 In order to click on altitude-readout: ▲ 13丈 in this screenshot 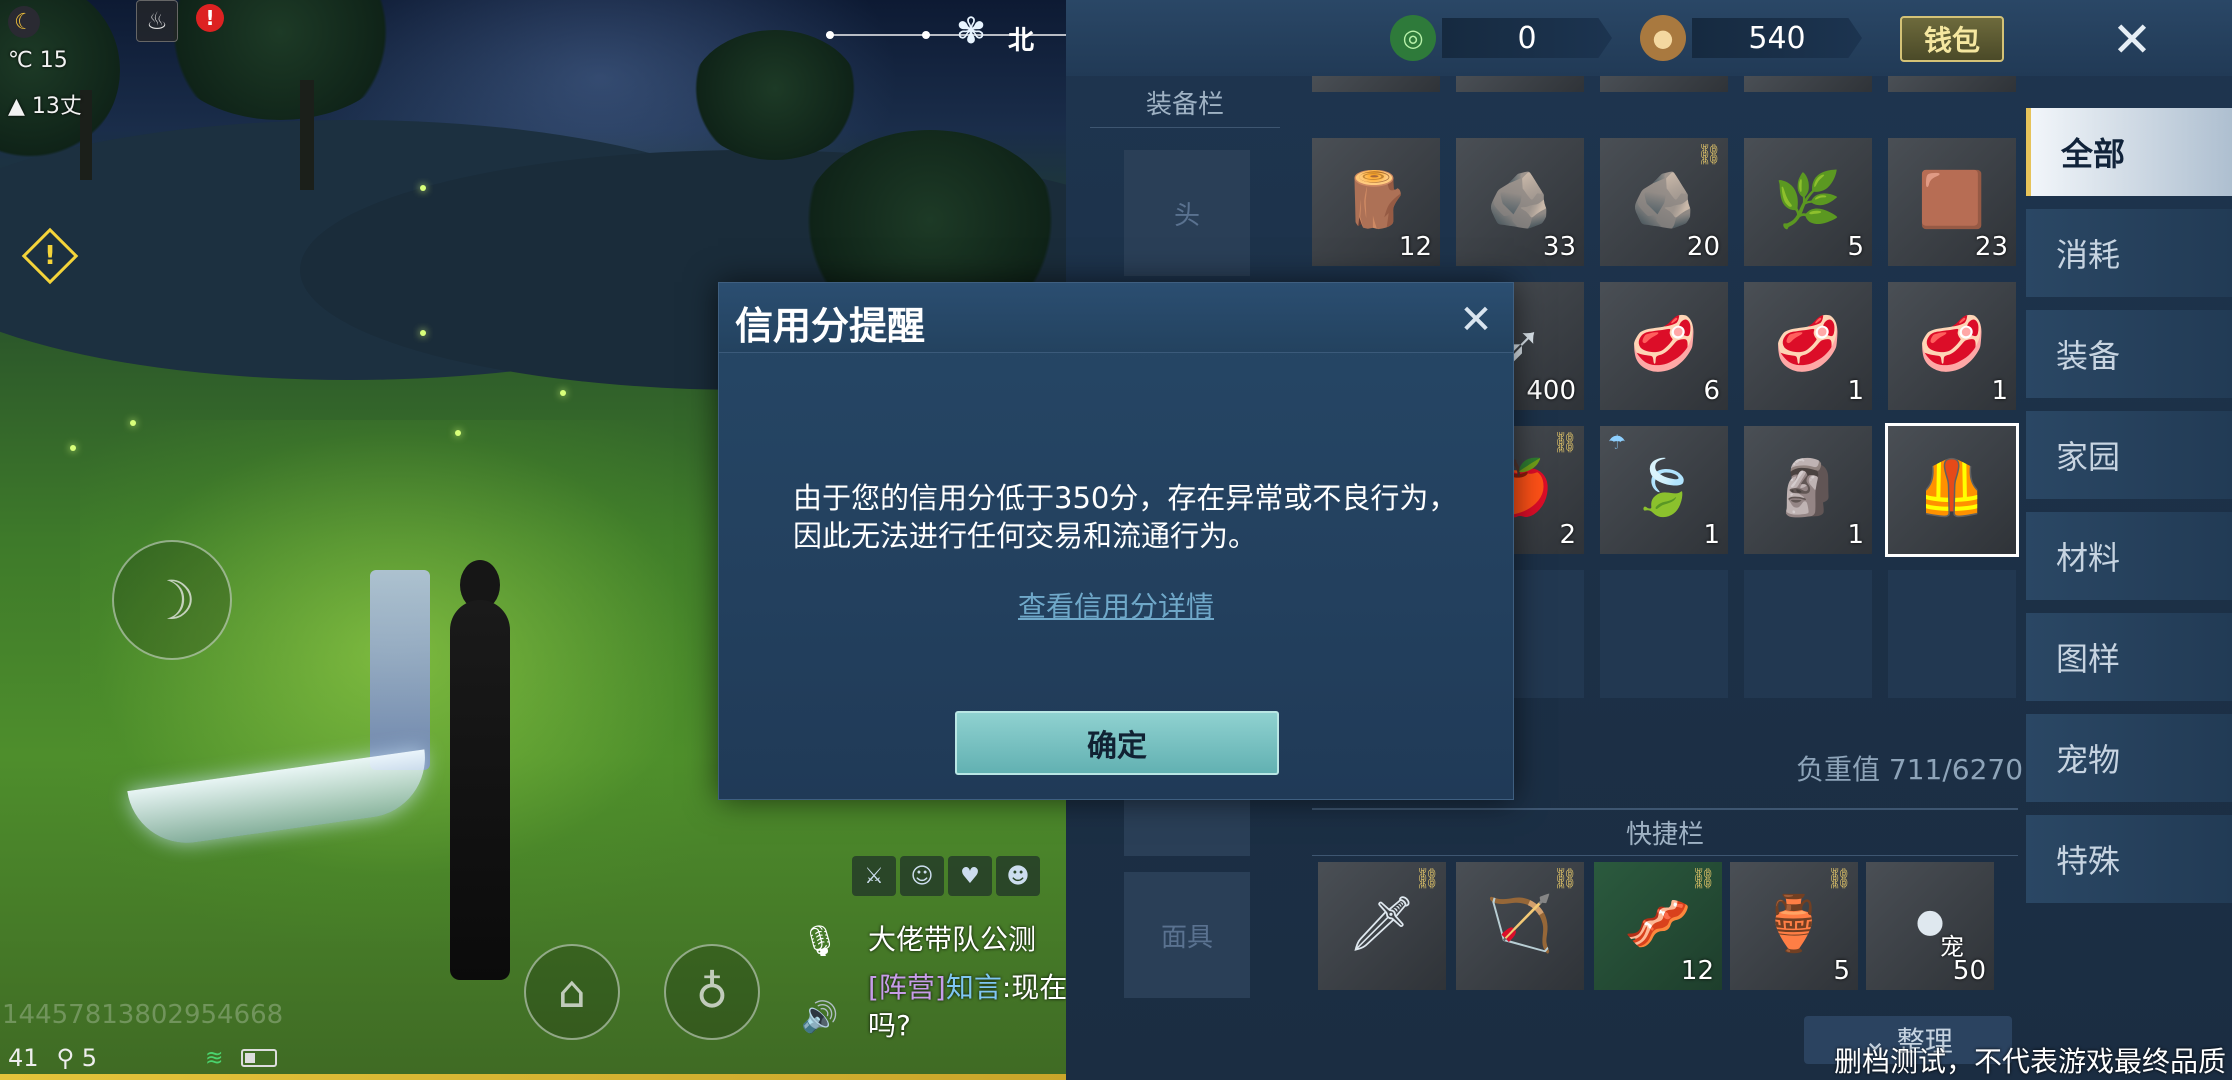, I will do `click(45, 104)`.